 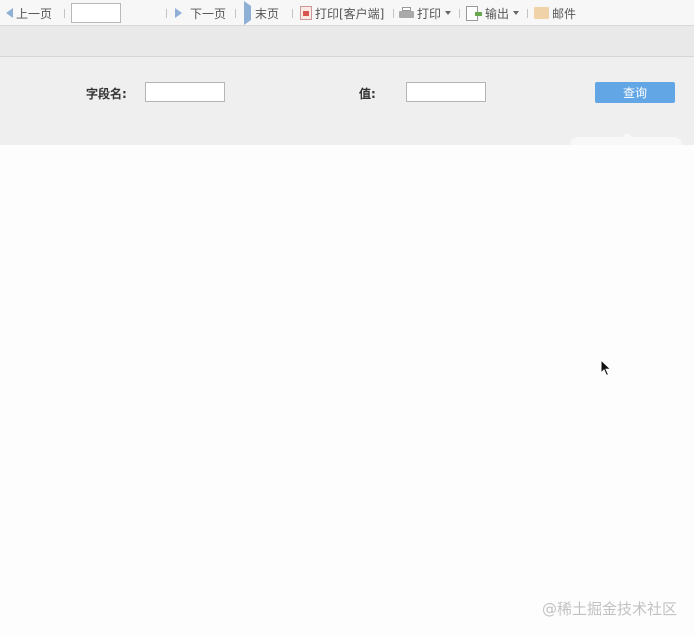 I want to click on page-number-input, so click(x=96, y=13).